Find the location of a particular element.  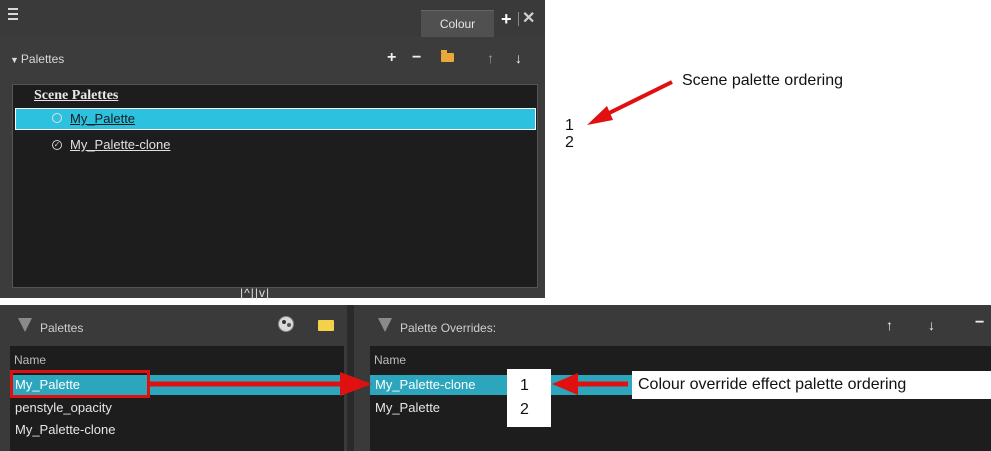

palette-row-label: My_Palette is located at coordinates (102, 119).